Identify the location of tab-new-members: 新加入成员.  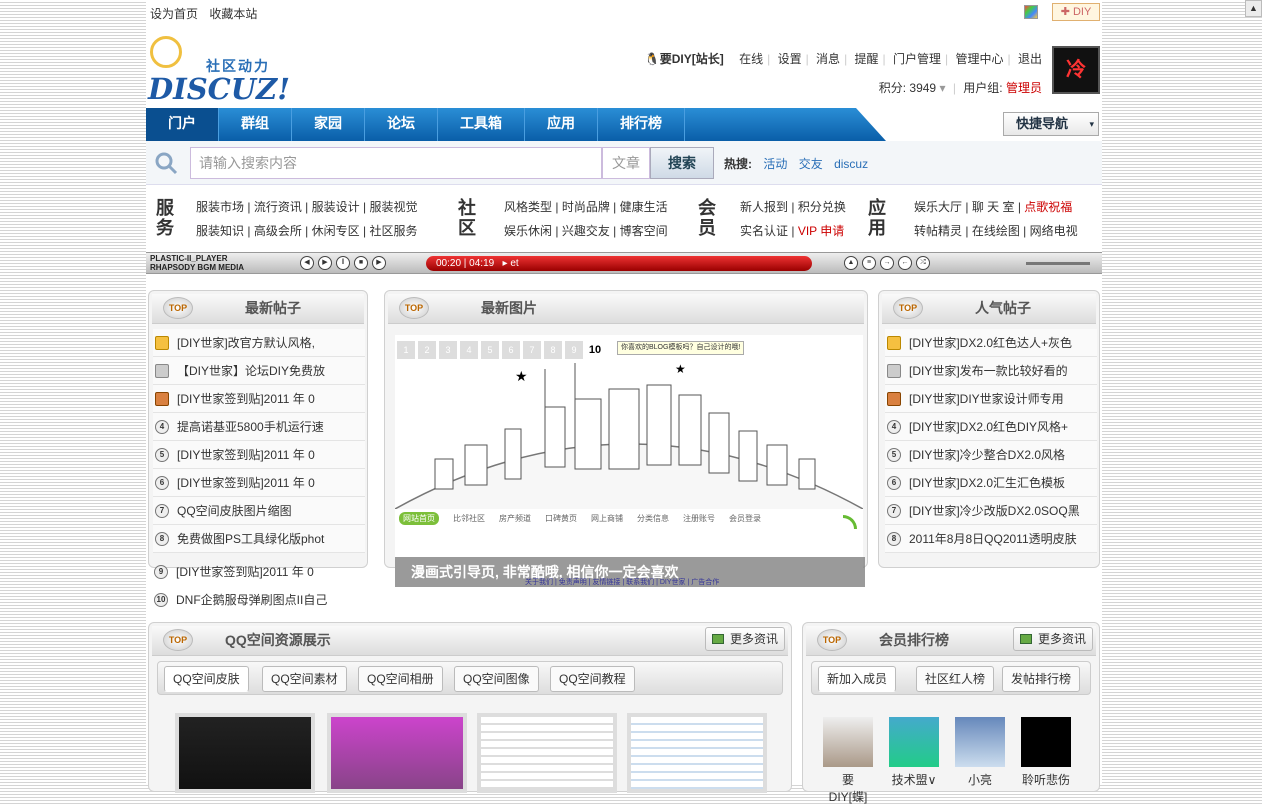
(857, 679).